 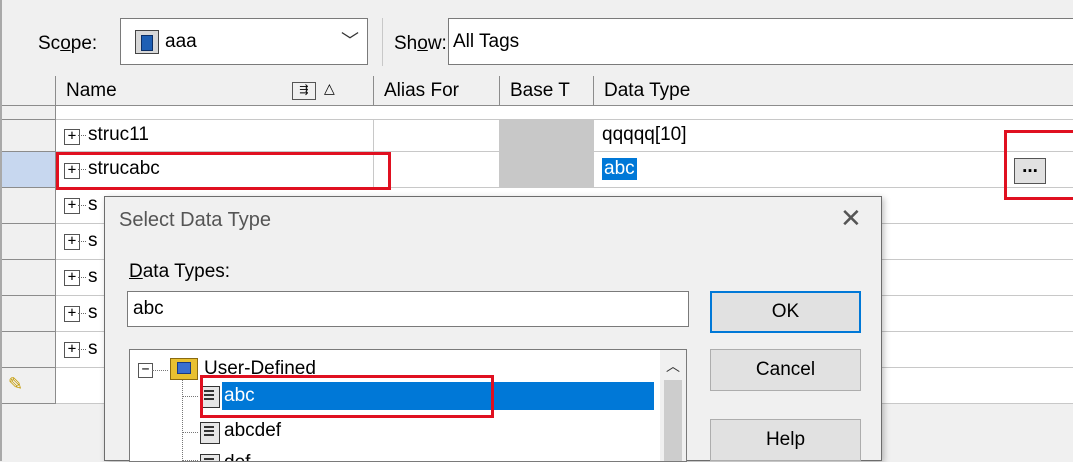 What do you see at coordinates (350, 40) in the screenshot?
I see `chevron-down-icon: ﹀` at bounding box center [350, 40].